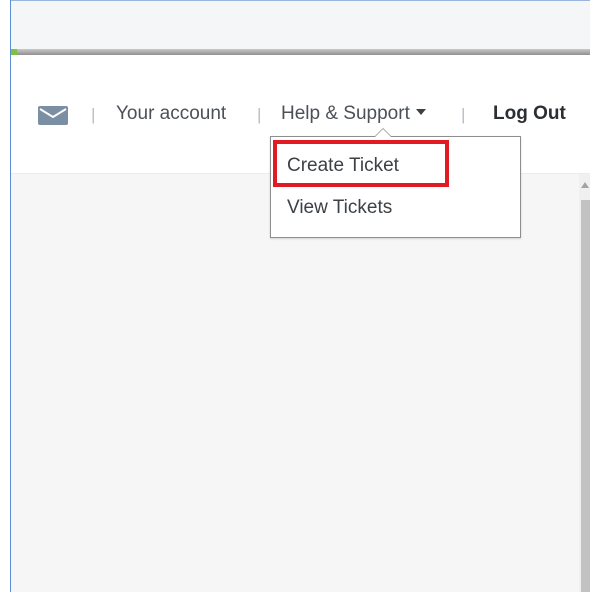 The width and height of the screenshot is (590, 592). Describe the element at coordinates (585, 396) in the screenshot. I see `scroll-thumb` at that location.